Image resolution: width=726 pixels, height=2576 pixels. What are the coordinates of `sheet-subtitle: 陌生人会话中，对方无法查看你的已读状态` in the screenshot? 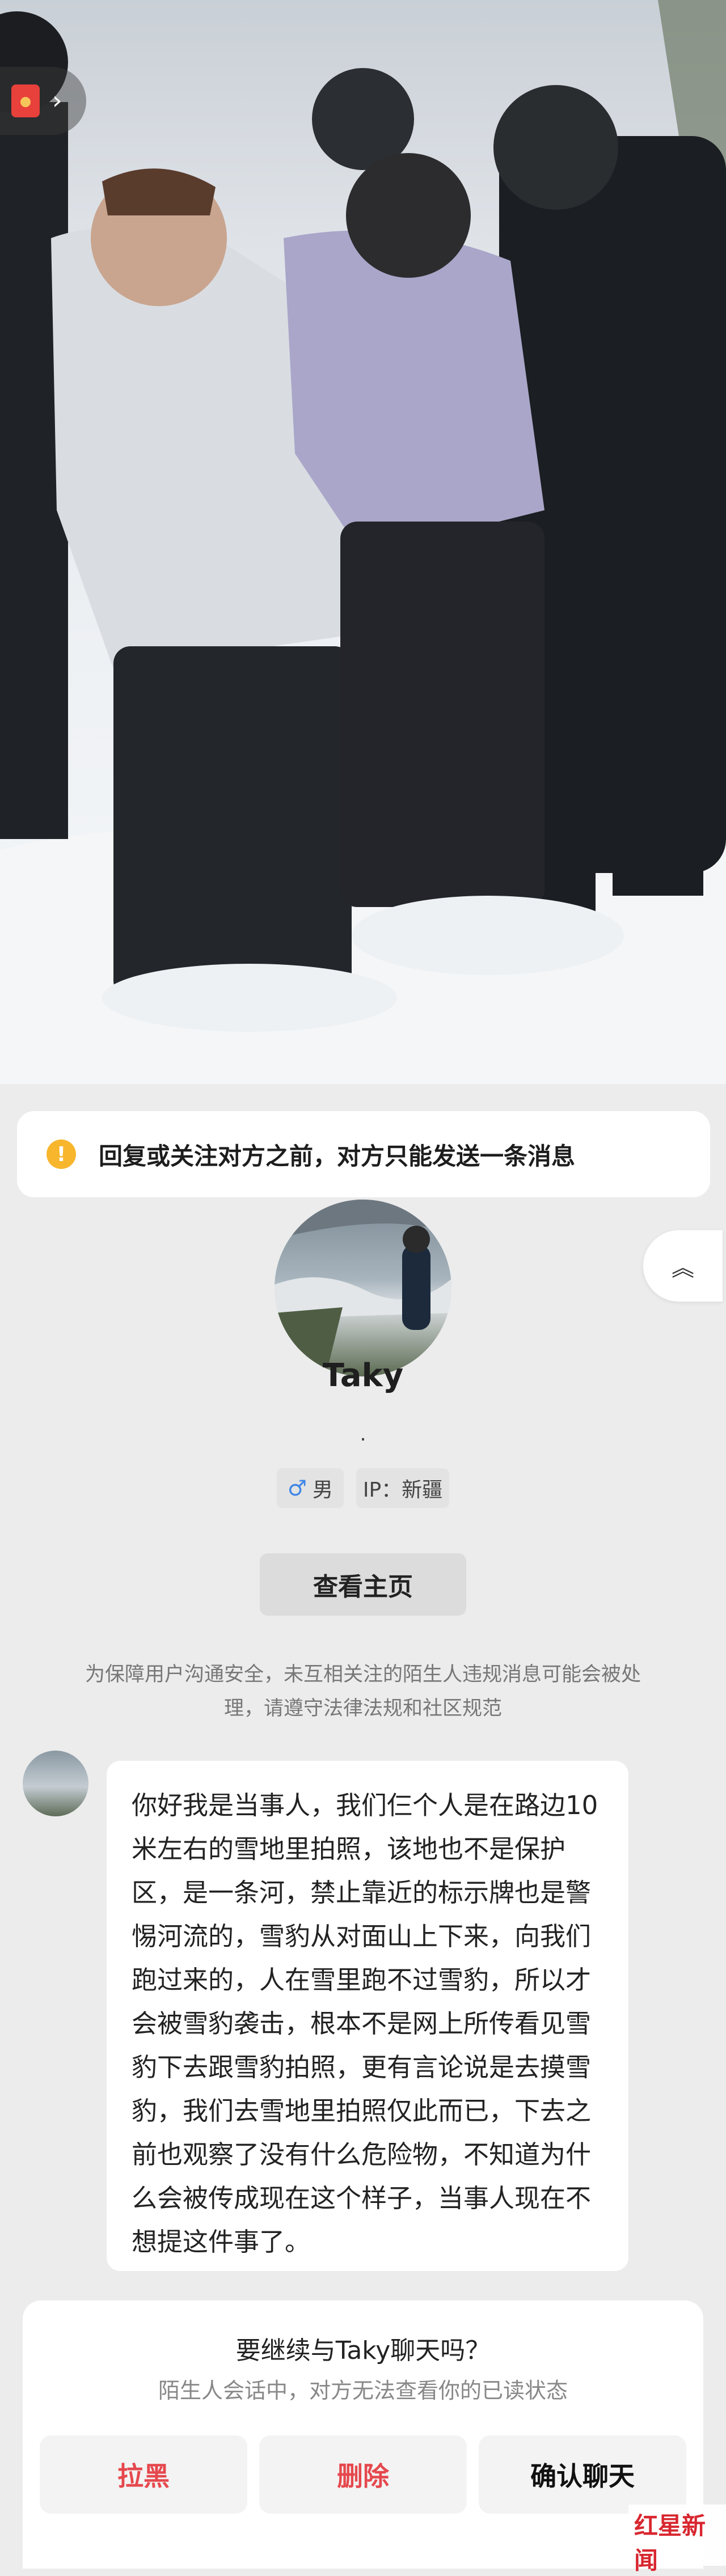 It's located at (363, 2390).